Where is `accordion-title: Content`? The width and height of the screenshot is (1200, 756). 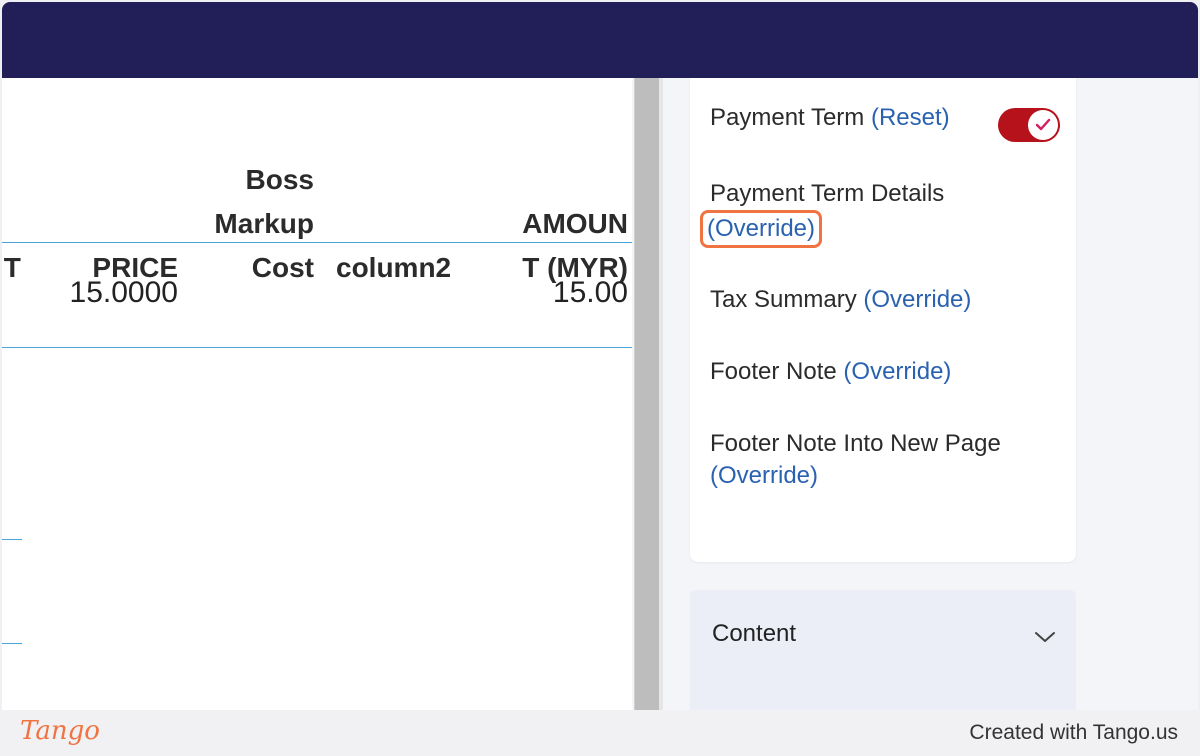 accordion-title: Content is located at coordinates (754, 633).